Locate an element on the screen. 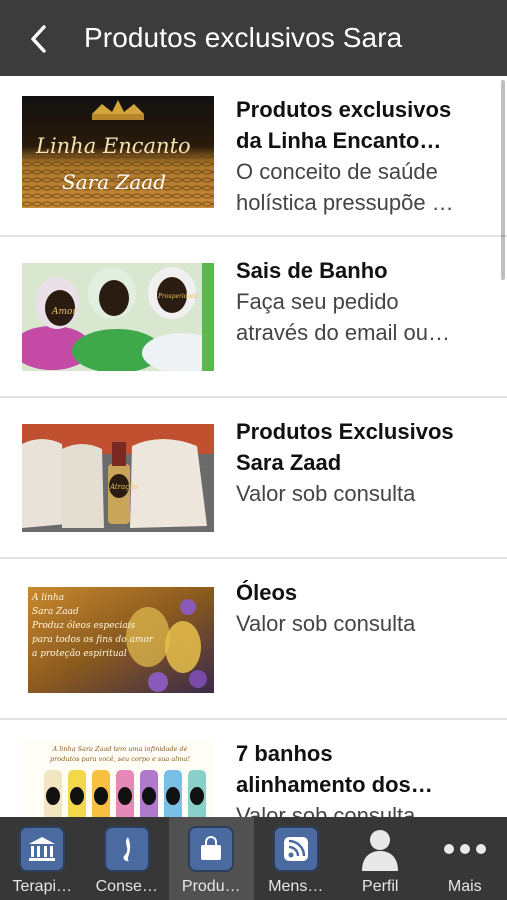  product-image: Amor Prosperidade is located at coordinates (118, 317).